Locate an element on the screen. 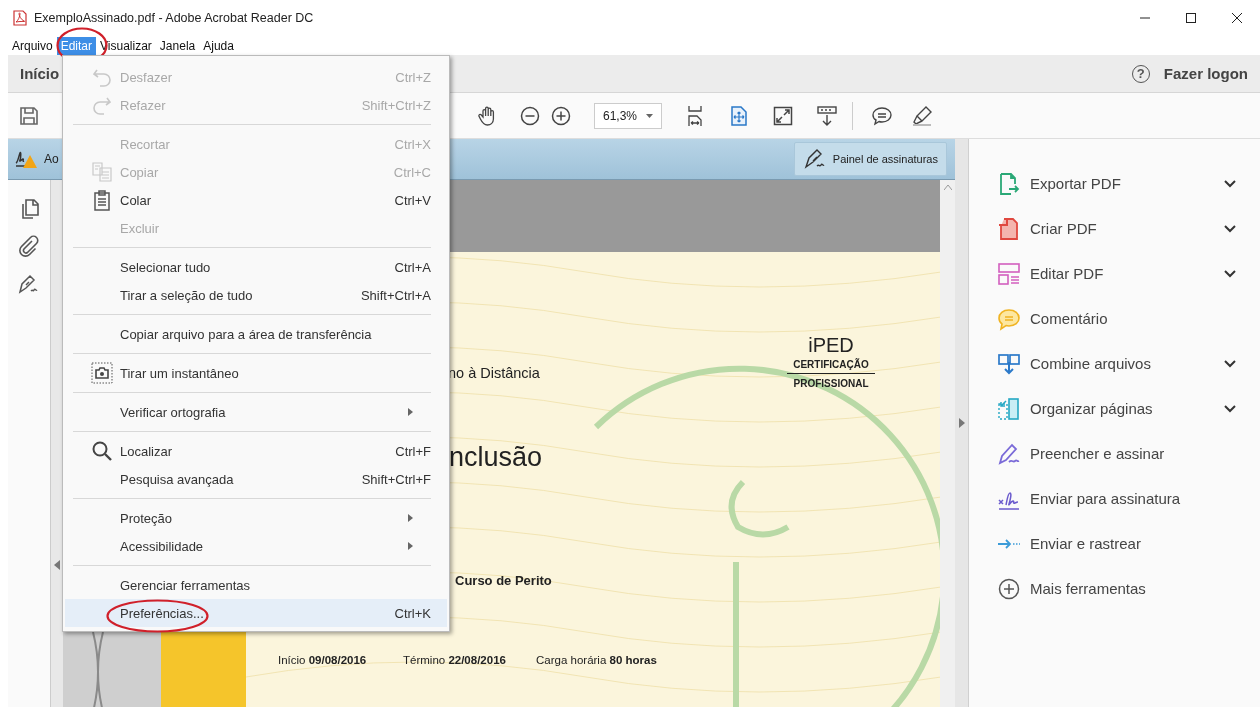  zoom-field: 61,3% is located at coordinates (628, 115).